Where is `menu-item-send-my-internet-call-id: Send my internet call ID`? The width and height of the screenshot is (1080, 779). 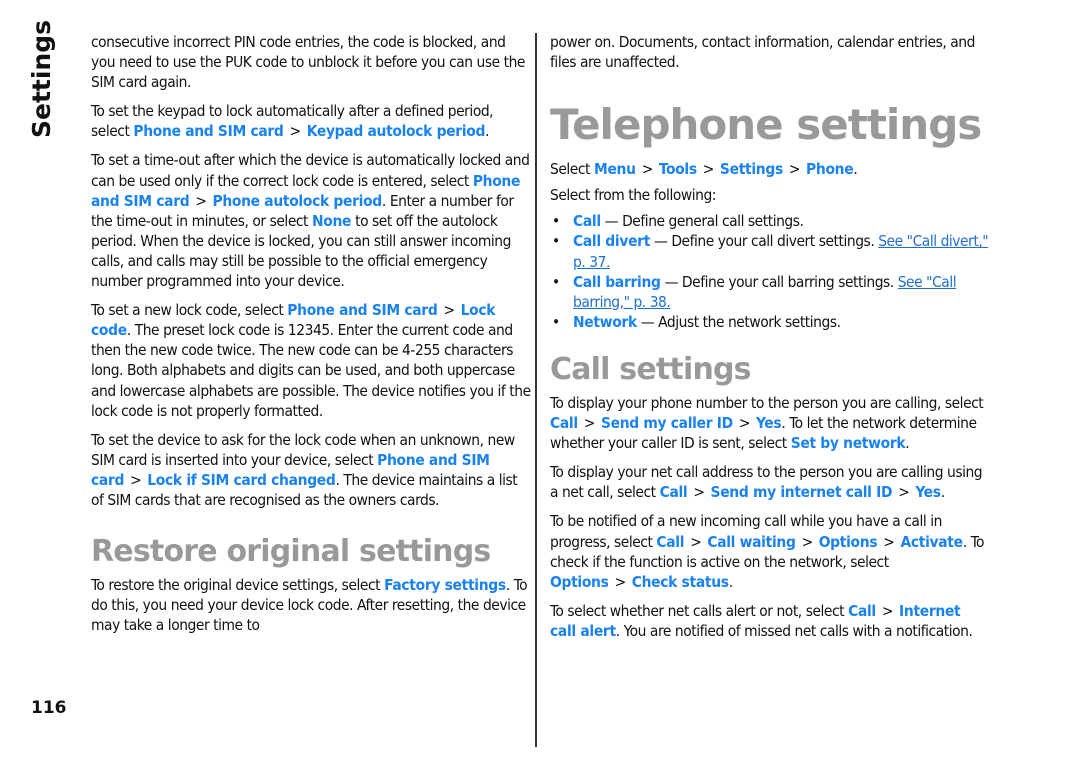
menu-item-send-my-internet-call-id: Send my internet call ID is located at coordinates (802, 492).